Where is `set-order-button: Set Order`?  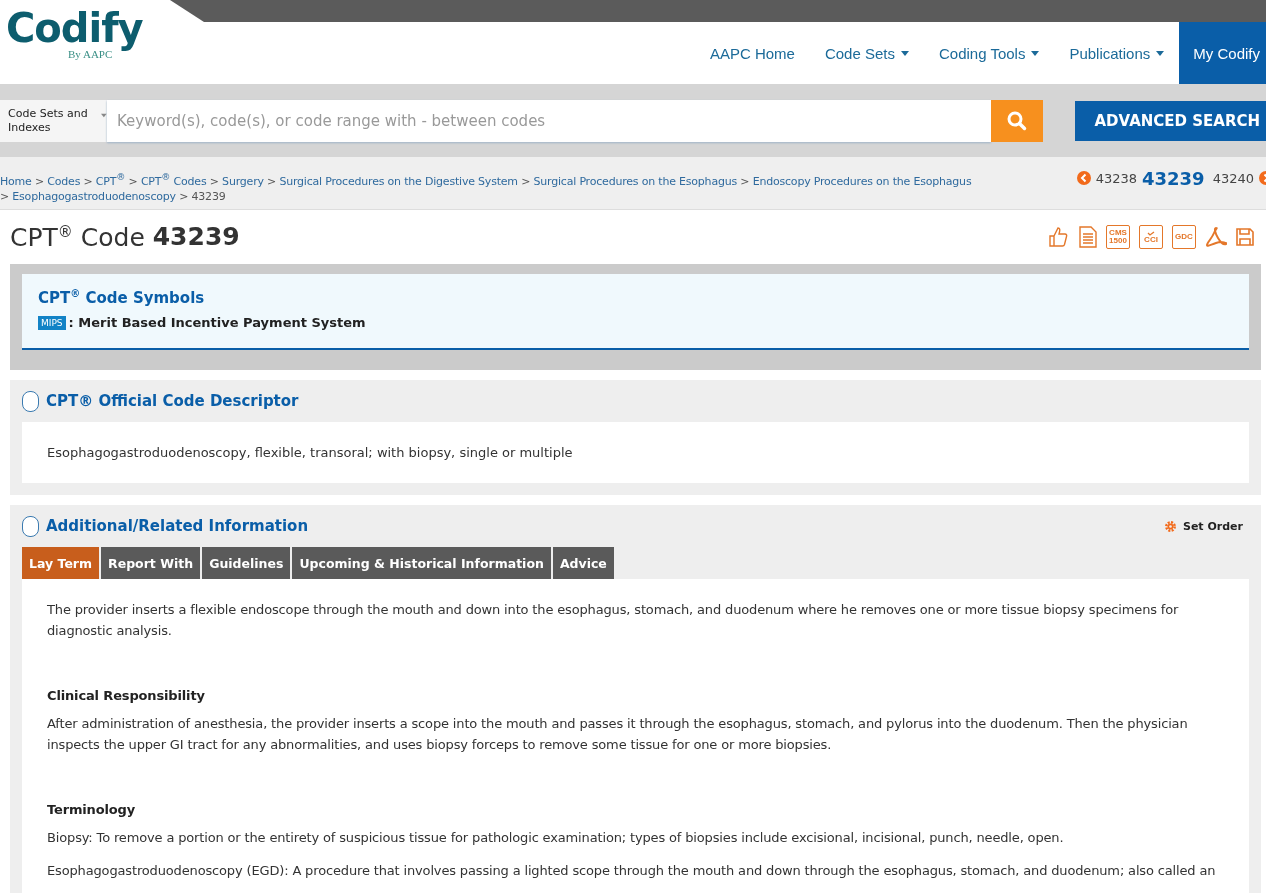 set-order-button: Set Order is located at coordinates (1203, 526).